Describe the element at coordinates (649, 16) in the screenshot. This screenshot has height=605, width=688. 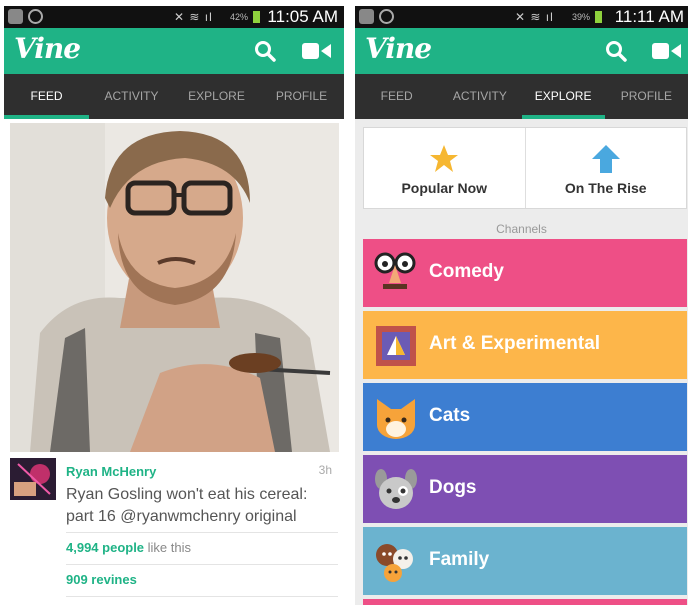
I see `status-time: 11:11 AM` at that location.